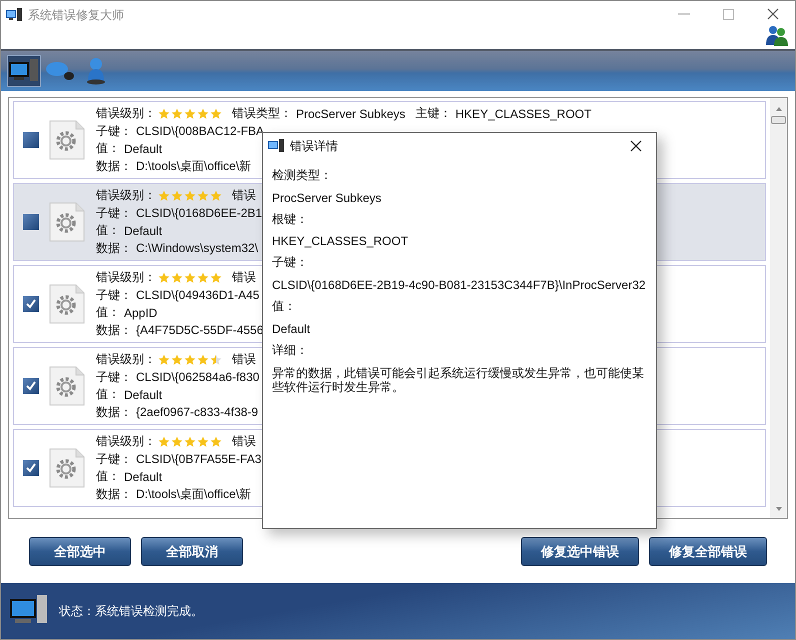 This screenshot has height=640, width=796. Describe the element at coordinates (341, 241) in the screenshot. I see `detail-value: HKEY_CLASSES_ROOT` at that location.